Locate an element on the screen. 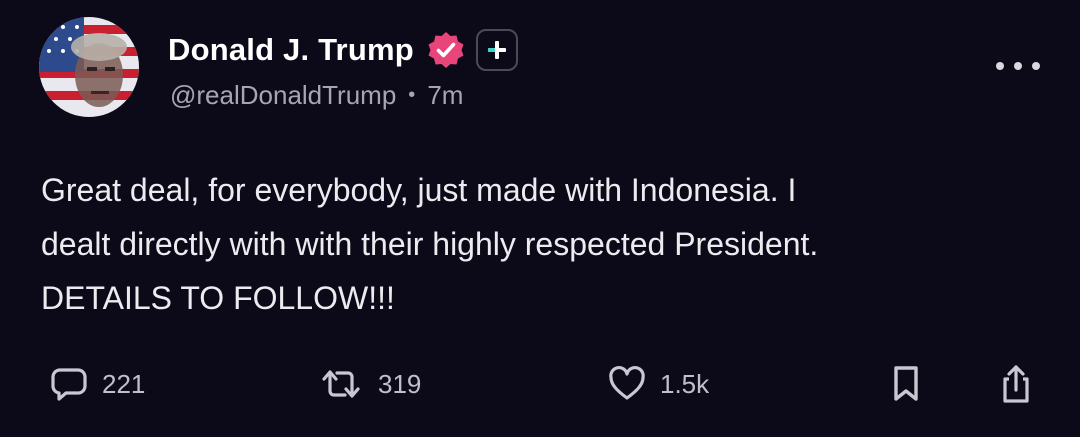 The height and width of the screenshot is (437, 1080). repost-button: 319 is located at coordinates (369, 384).